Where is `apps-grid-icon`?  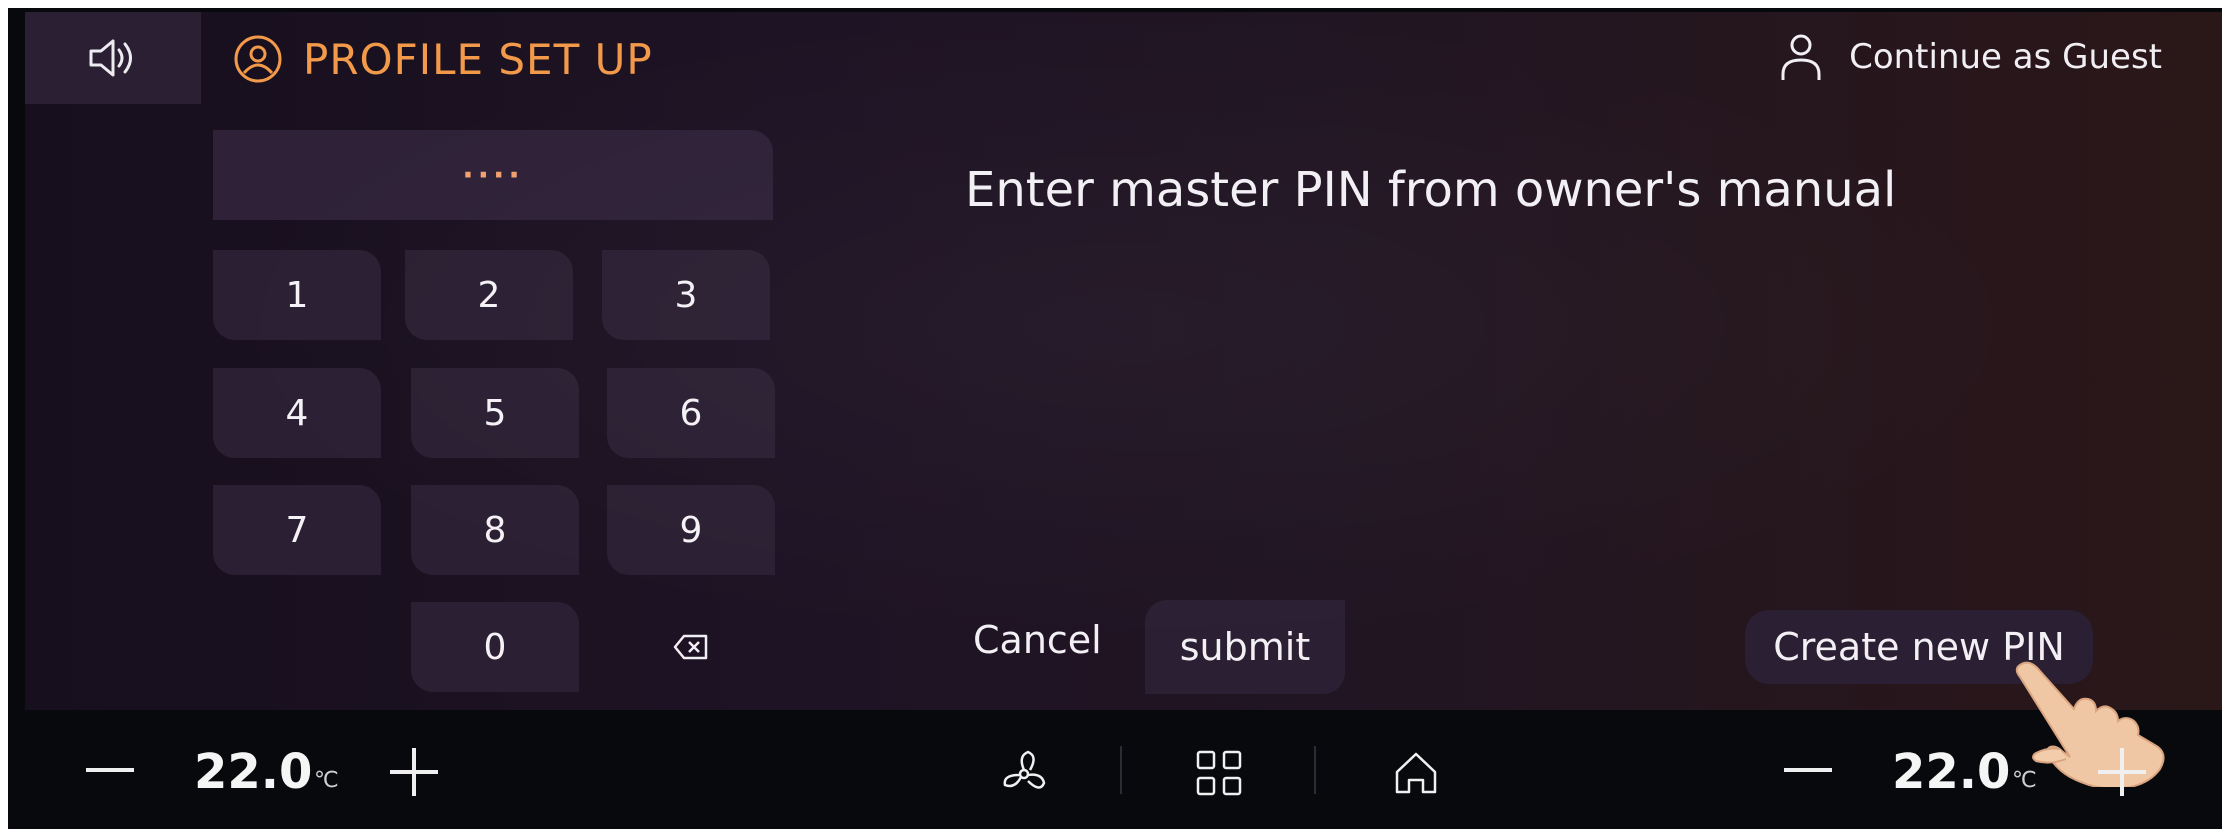 apps-grid-icon is located at coordinates (1219, 773).